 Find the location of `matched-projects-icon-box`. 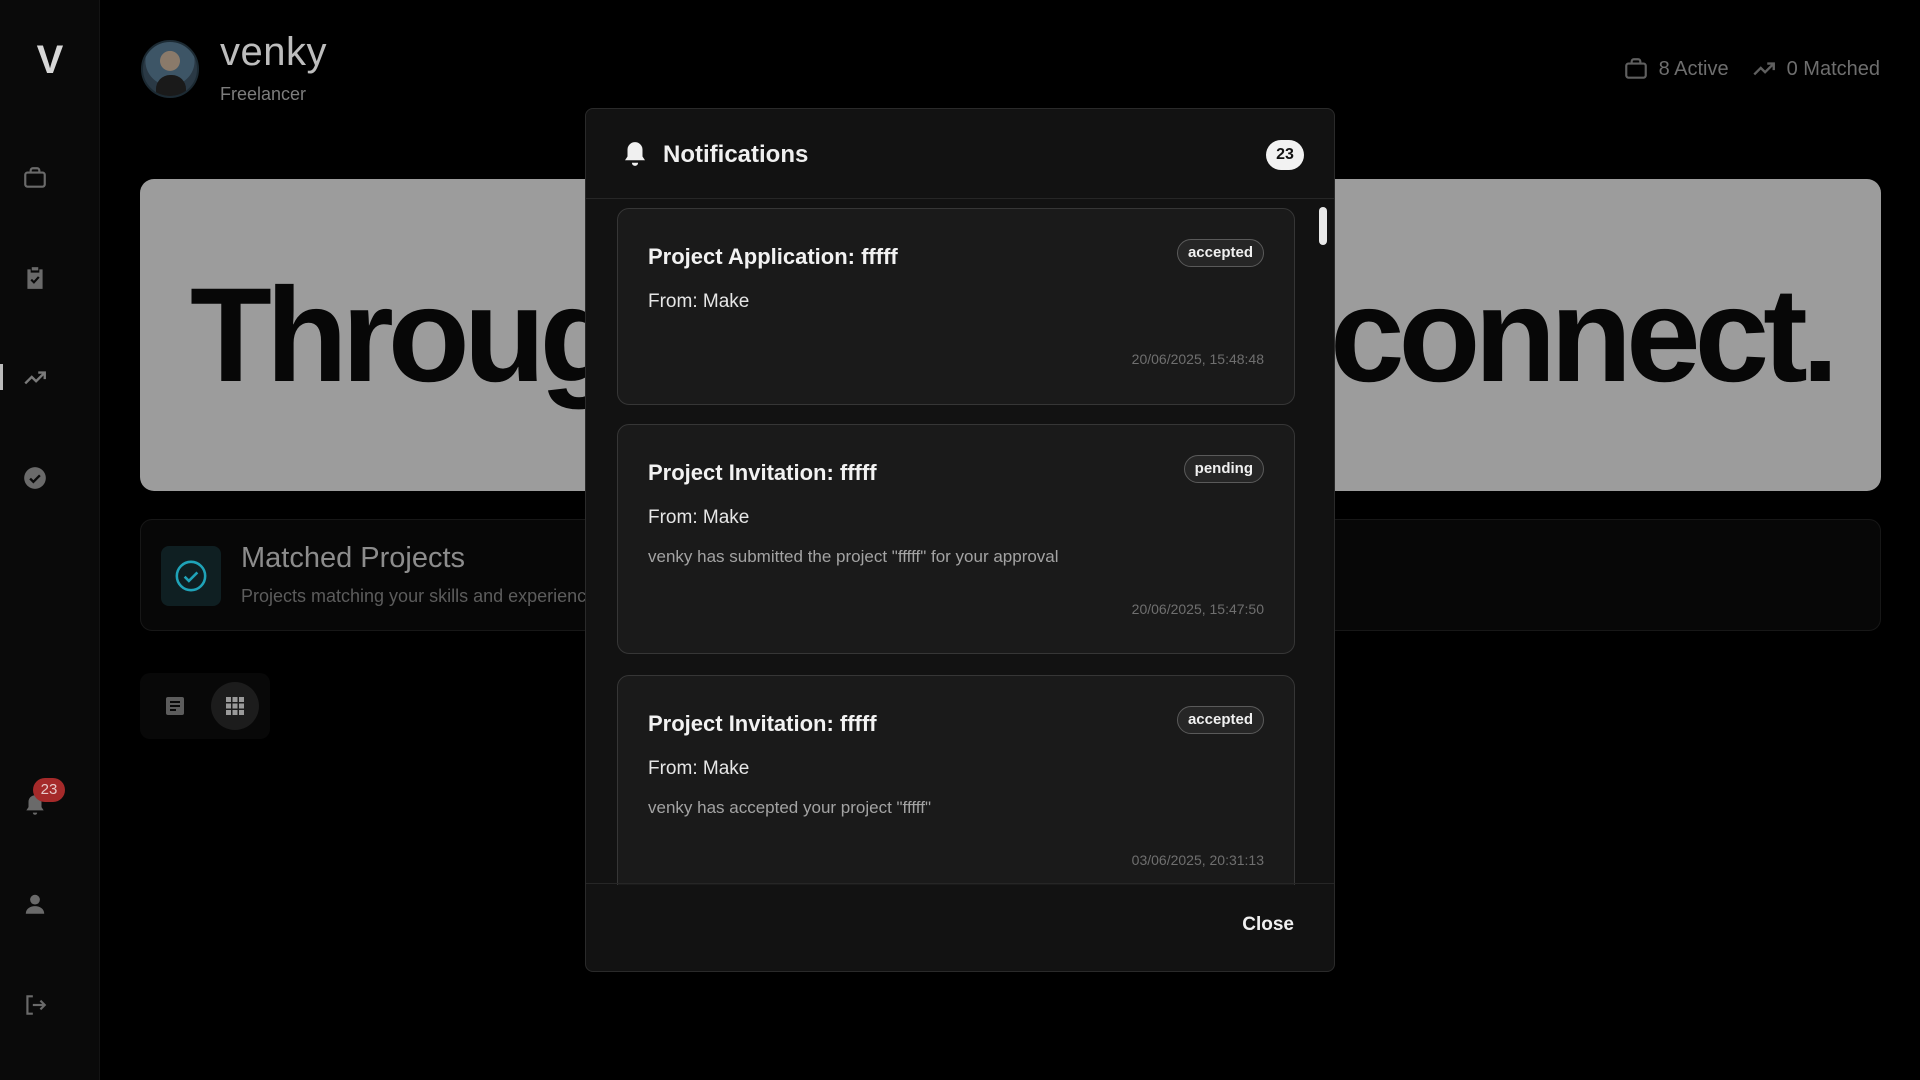

matched-projects-icon-box is located at coordinates (191, 576).